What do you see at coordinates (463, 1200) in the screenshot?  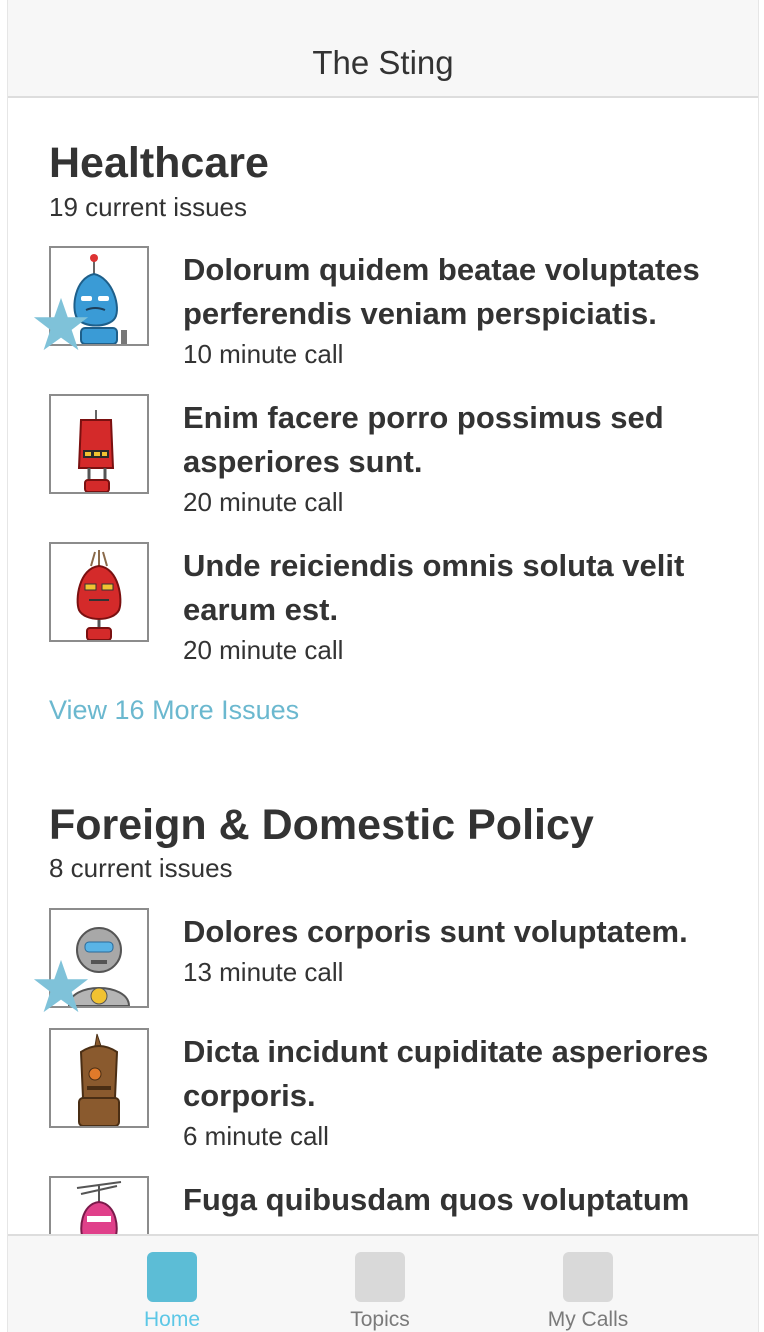 I see `issue-title: Fuga quibusdam quos voluptatum` at bounding box center [463, 1200].